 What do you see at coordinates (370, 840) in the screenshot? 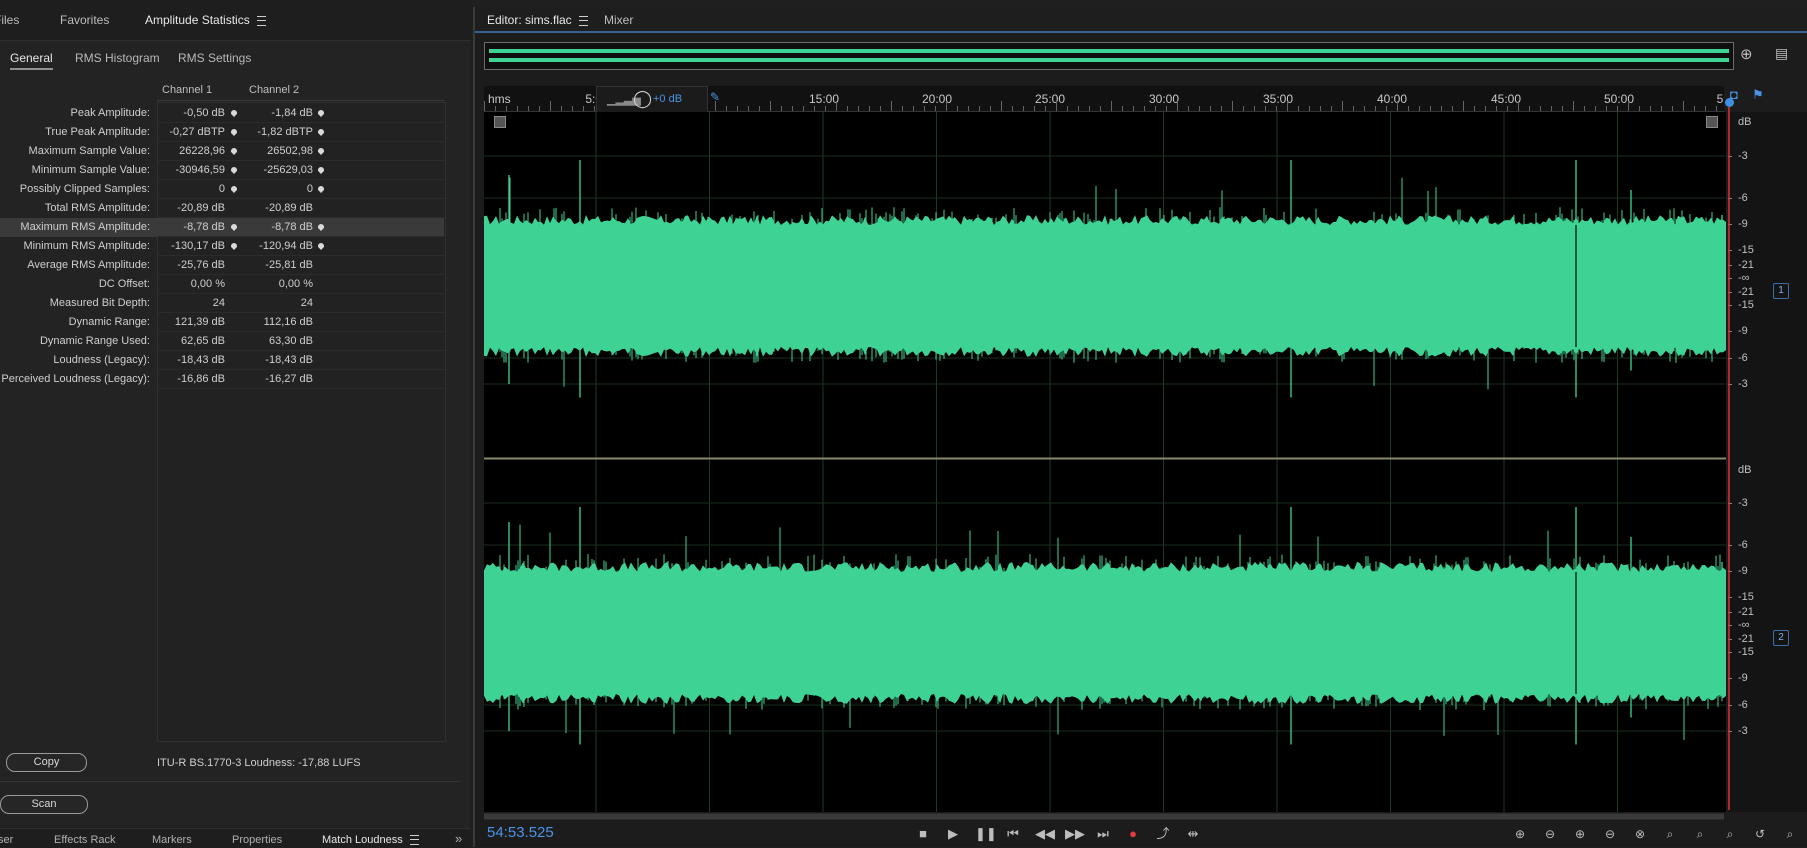
I see `tab-match-loudness: Match Loudness` at bounding box center [370, 840].